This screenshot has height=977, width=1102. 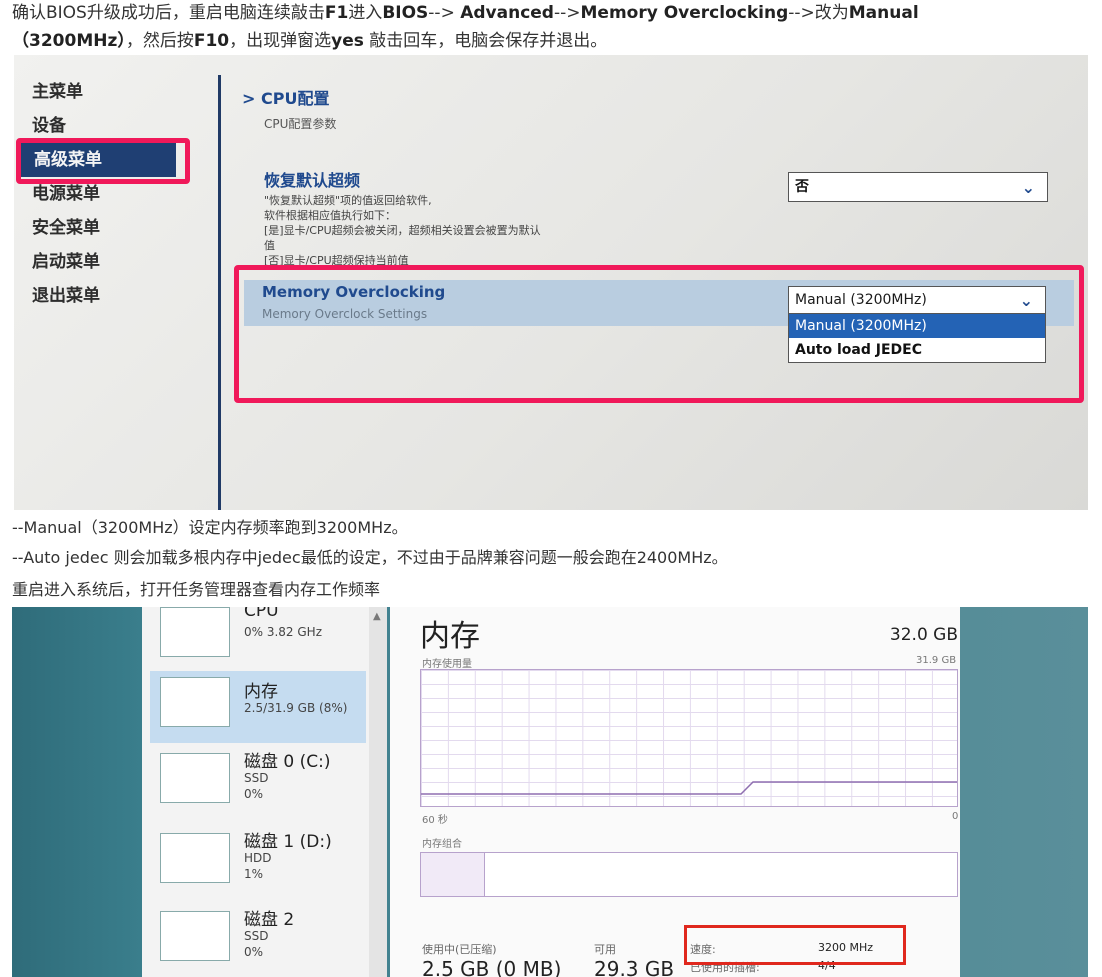 I want to click on cpu-config-link: > CPU配置, so click(x=285, y=97).